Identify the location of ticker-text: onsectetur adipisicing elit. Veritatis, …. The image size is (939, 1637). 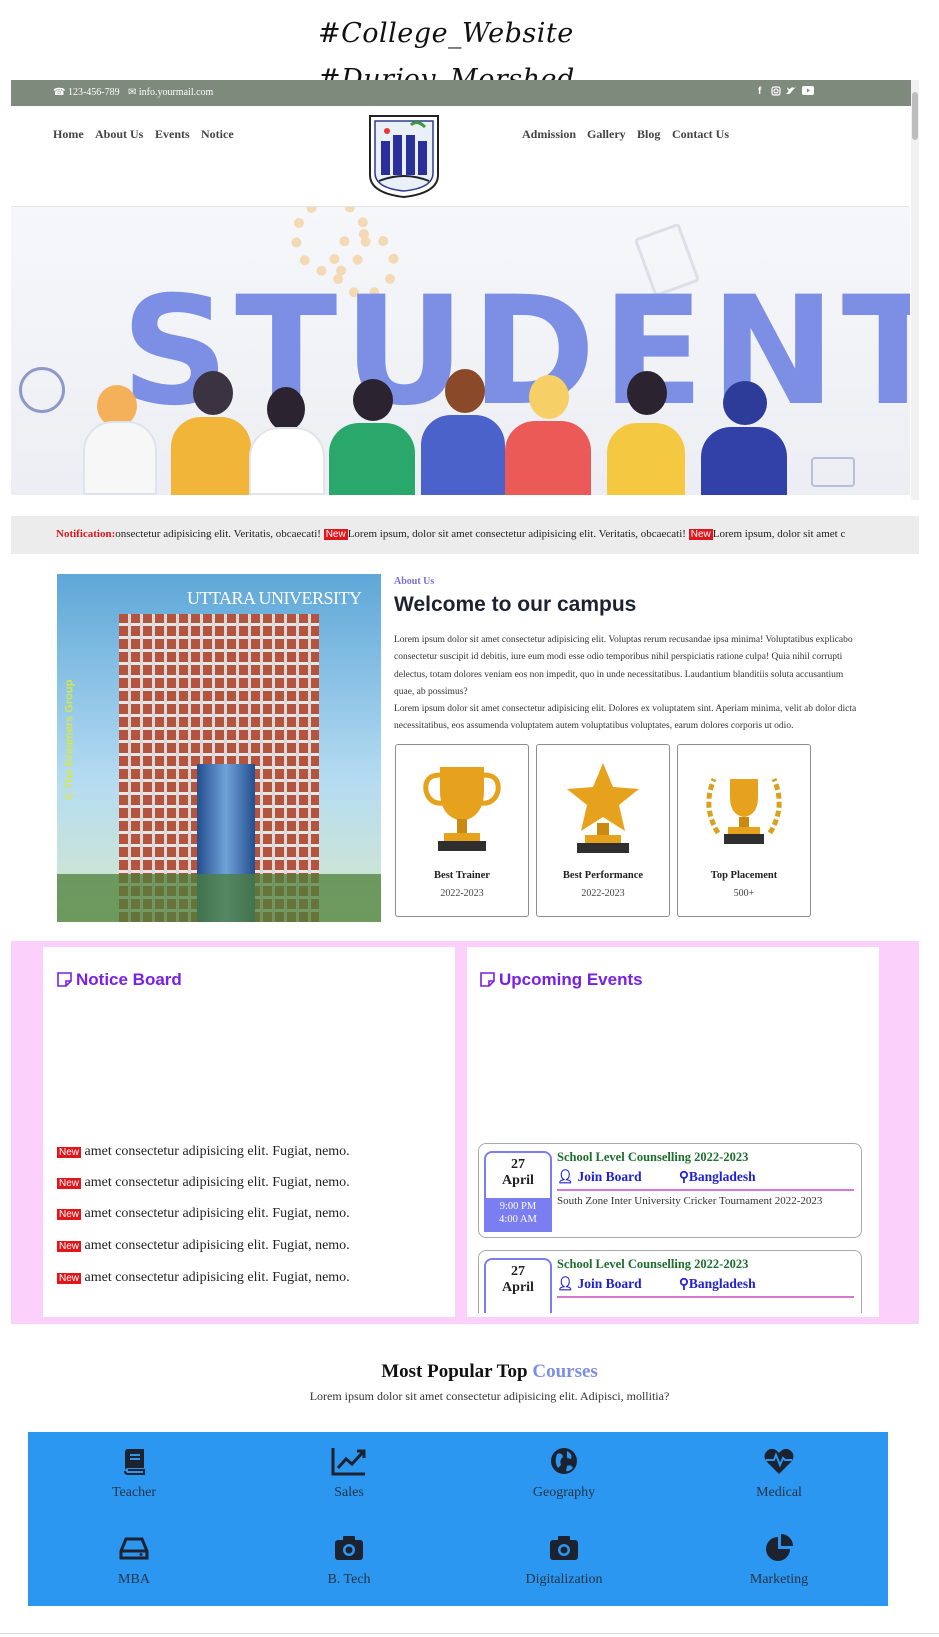
(218, 534).